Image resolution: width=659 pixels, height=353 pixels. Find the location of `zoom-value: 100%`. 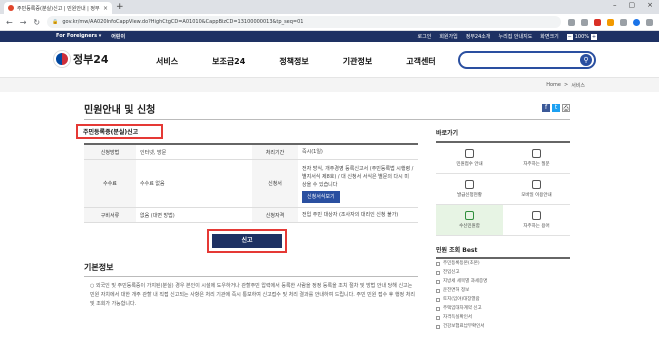

zoom-value: 100% is located at coordinates (581, 36).